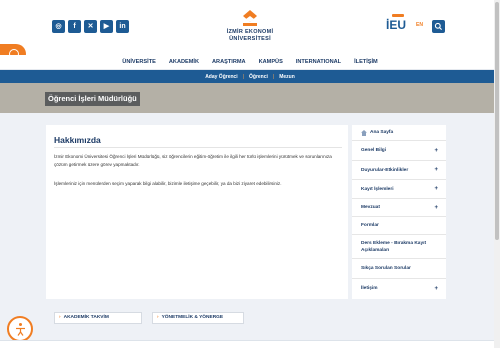  I want to click on sidebar-item-ders-ekleme: Ders Ekleme - Bırakma Kayıt Açıklamaları, so click(399, 247).